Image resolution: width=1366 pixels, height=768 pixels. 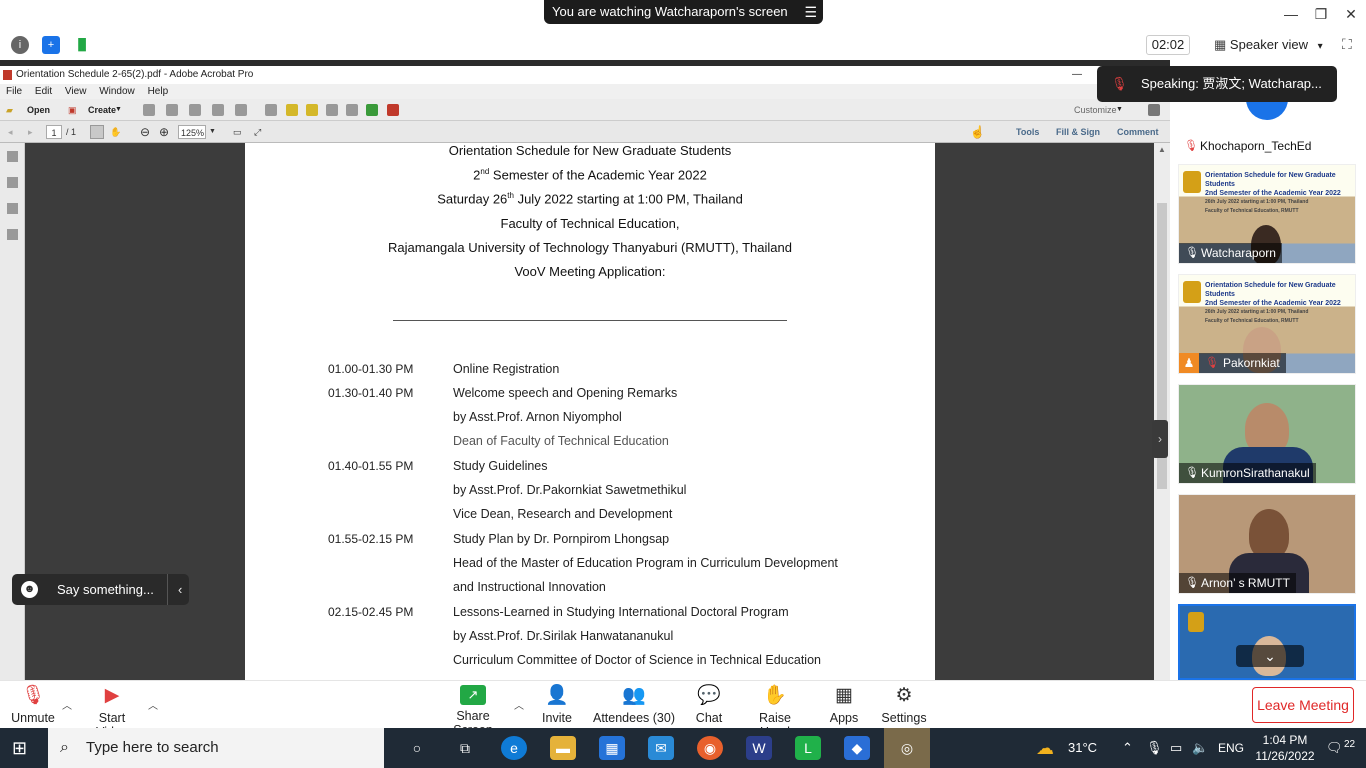 What do you see at coordinates (174, 589) in the screenshot?
I see `chevron-left-icon: ‹` at bounding box center [174, 589].